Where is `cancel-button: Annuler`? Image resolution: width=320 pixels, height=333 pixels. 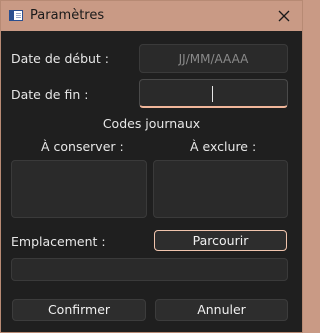
cancel-button: Annuler is located at coordinates (221, 310).